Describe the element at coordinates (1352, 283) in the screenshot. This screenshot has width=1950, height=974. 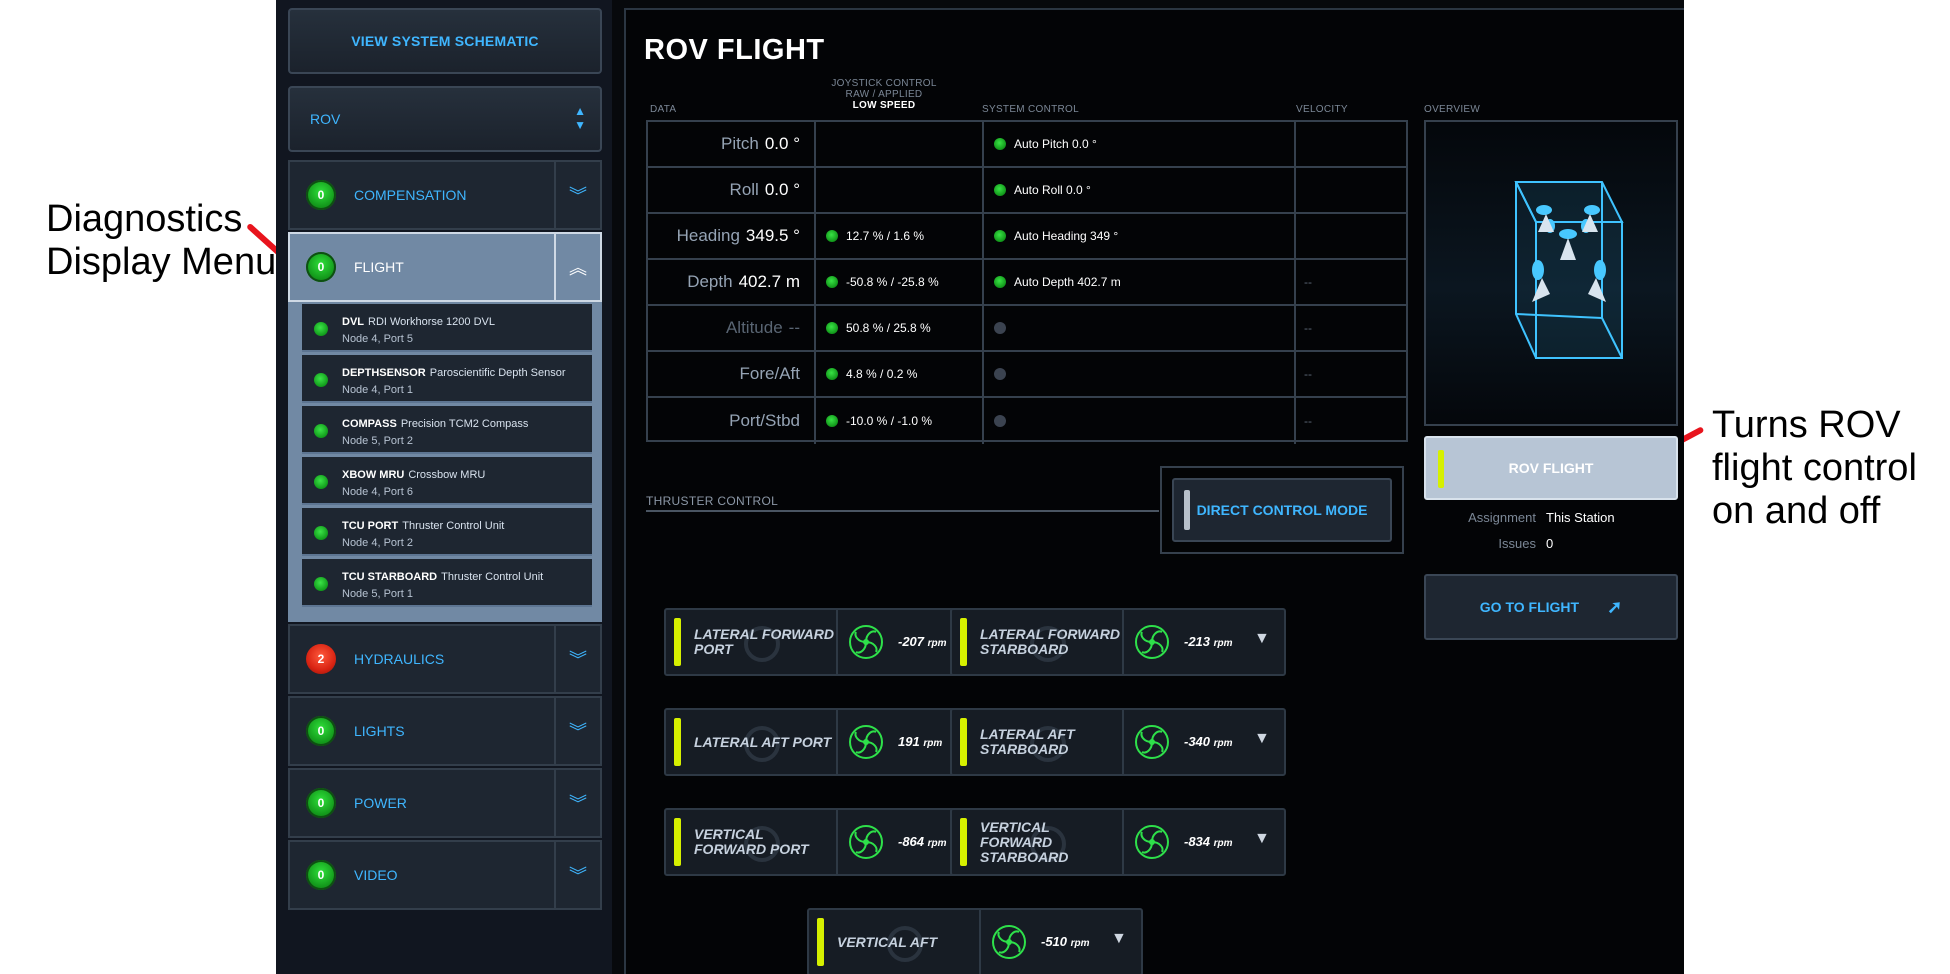
I see `table-cell-velocity: --` at that location.